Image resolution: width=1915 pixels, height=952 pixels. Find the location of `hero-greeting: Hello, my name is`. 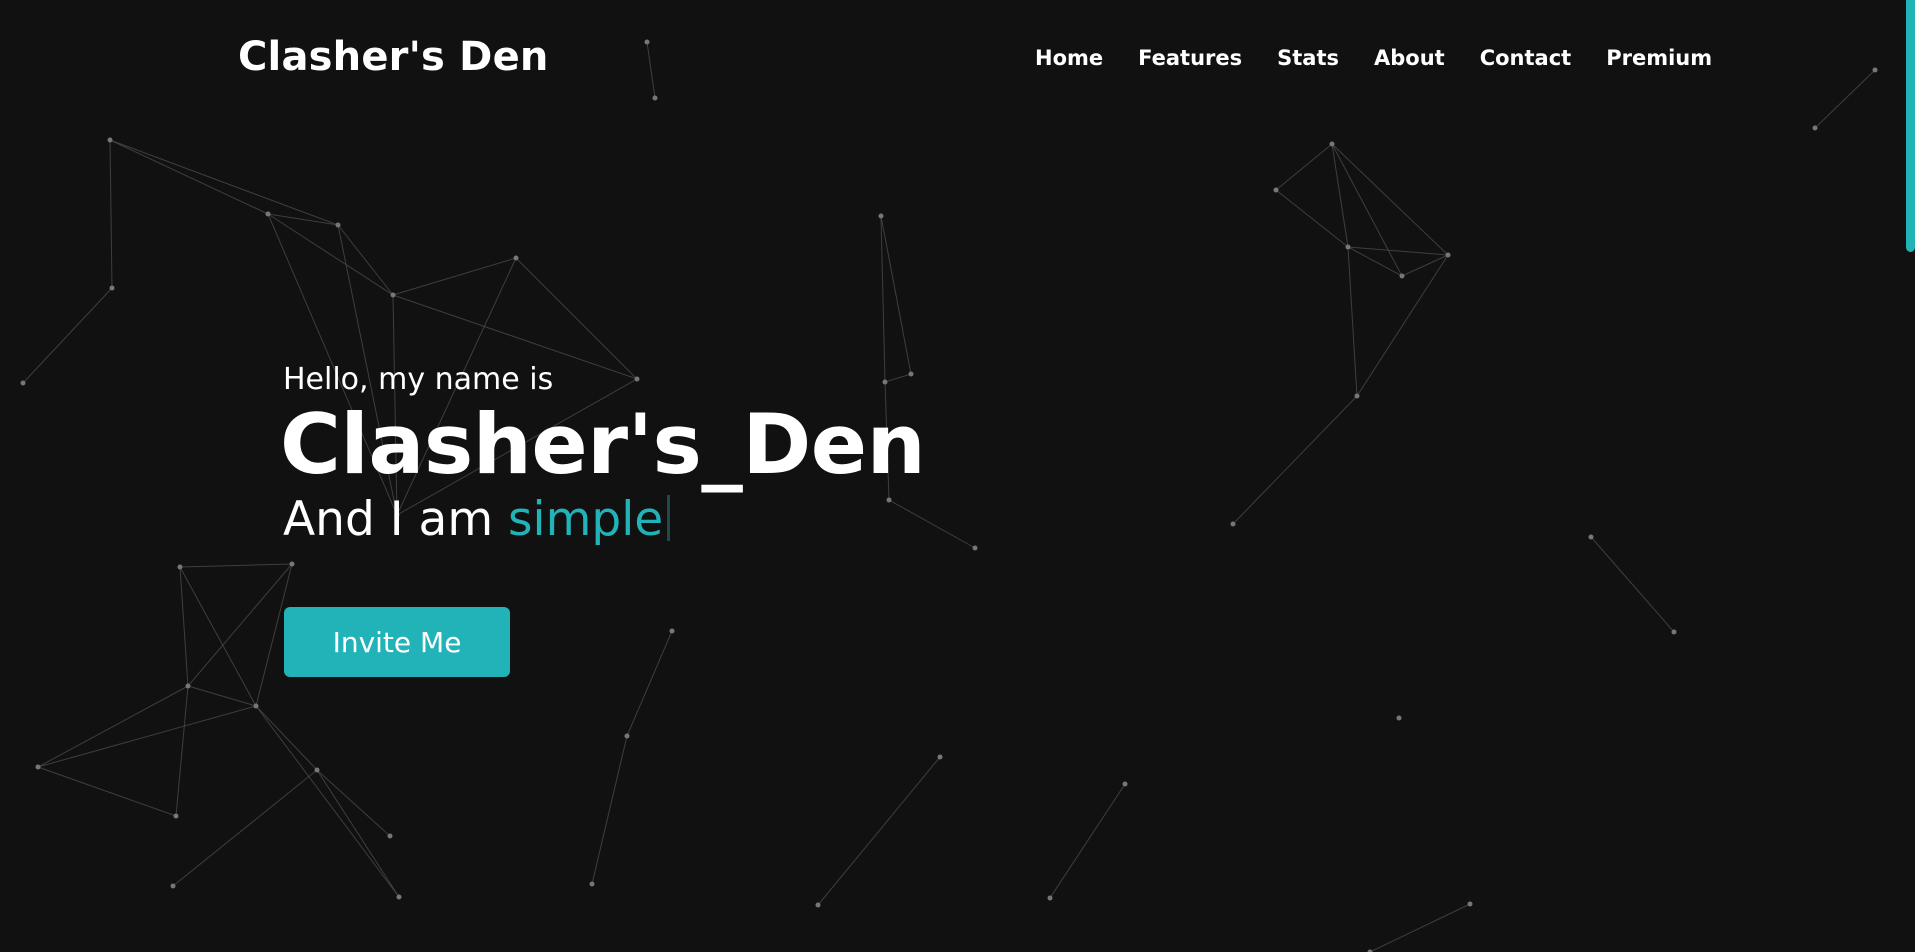

hero-greeting: Hello, my name is is located at coordinates (418, 379).